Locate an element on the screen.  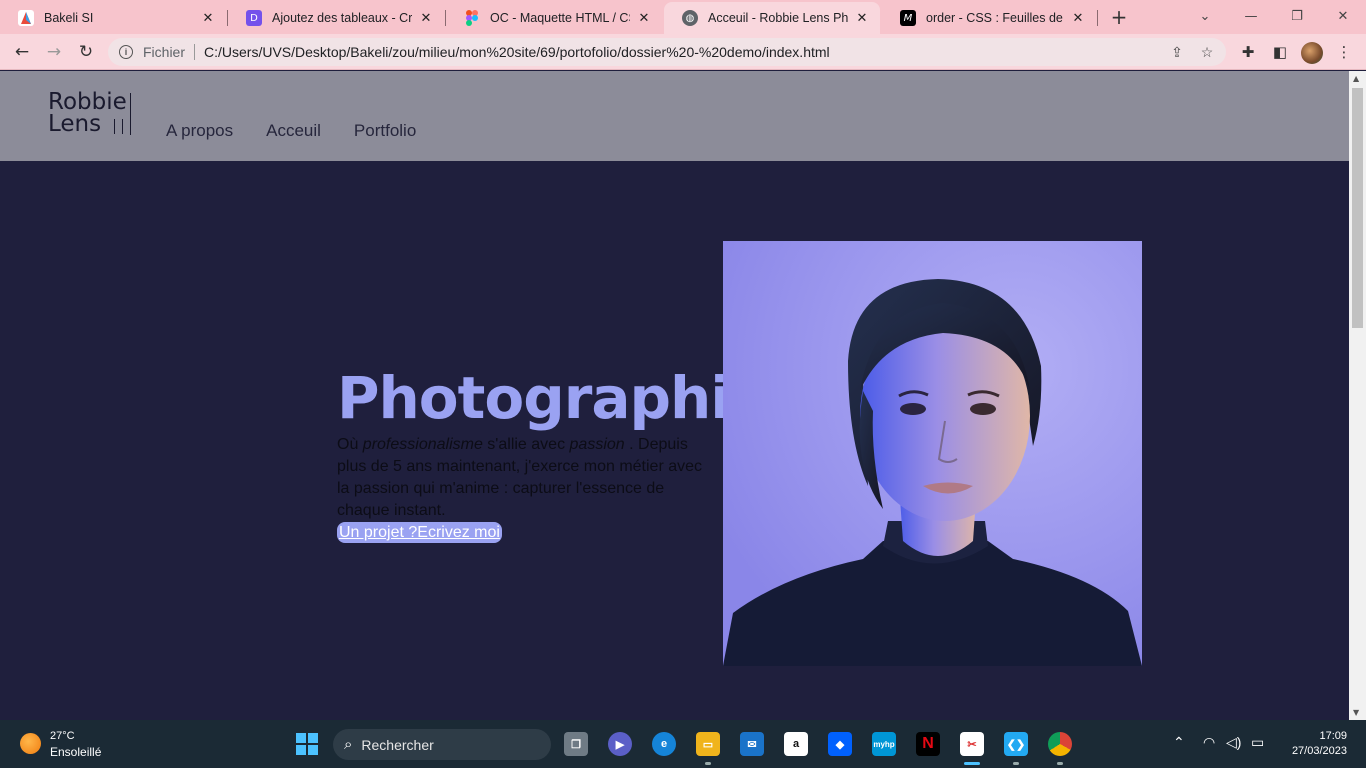
nav-link-acceuil: Acceuil is located at coordinates (293, 131).